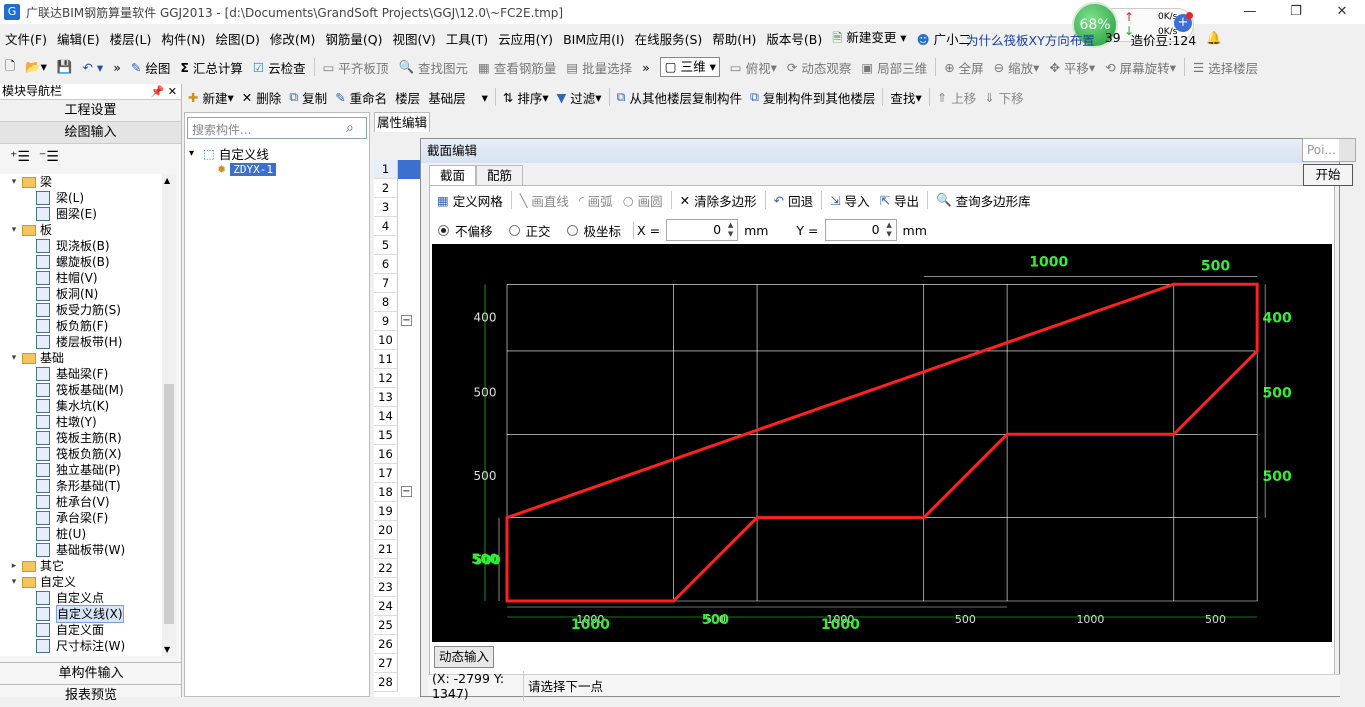 The width and height of the screenshot is (1365, 707). Describe the element at coordinates (14, 566) in the screenshot. I see `chevron-right-icon: ▸` at that location.